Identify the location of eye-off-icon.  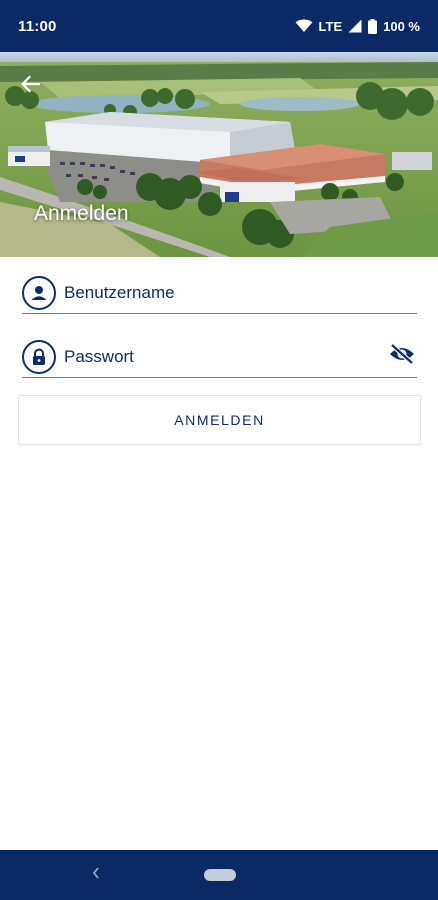
(402, 356).